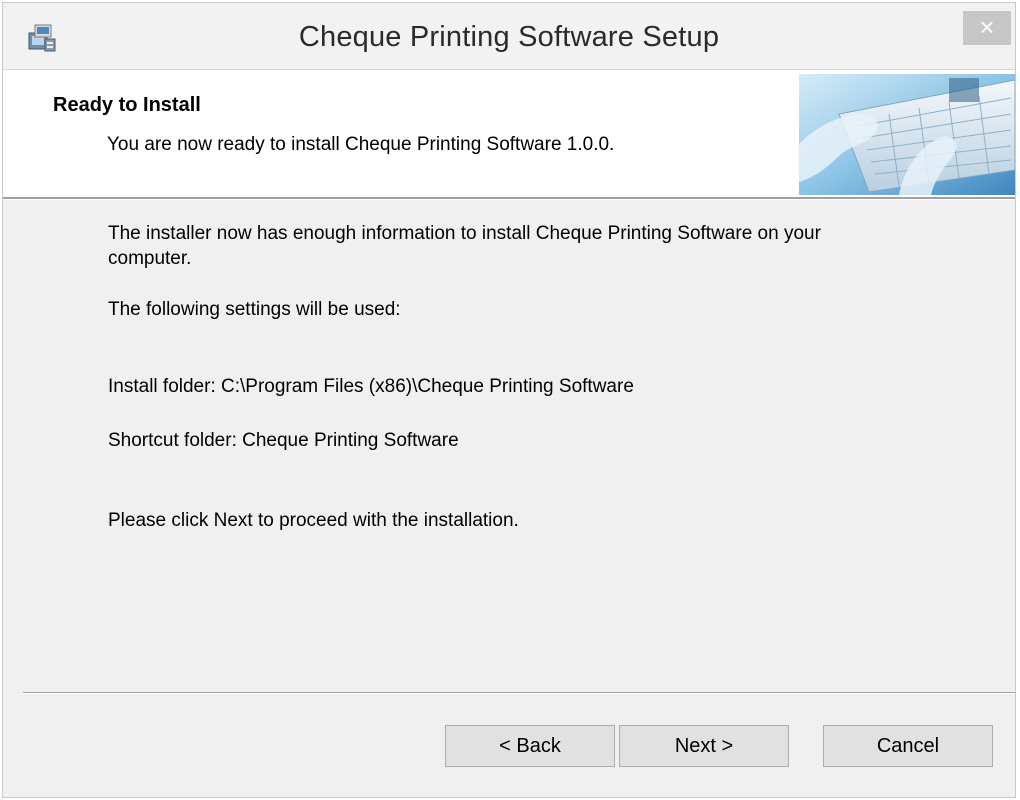 This screenshot has width=1020, height=800. What do you see at coordinates (908, 746) in the screenshot?
I see `cancel-button: Cancel` at bounding box center [908, 746].